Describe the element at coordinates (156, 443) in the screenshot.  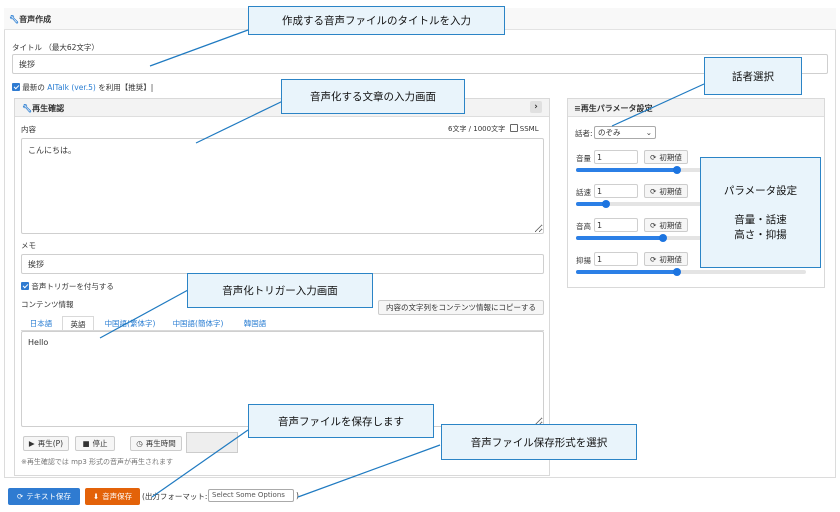
I see `playtime-label: ◷ 再生時間` at that location.